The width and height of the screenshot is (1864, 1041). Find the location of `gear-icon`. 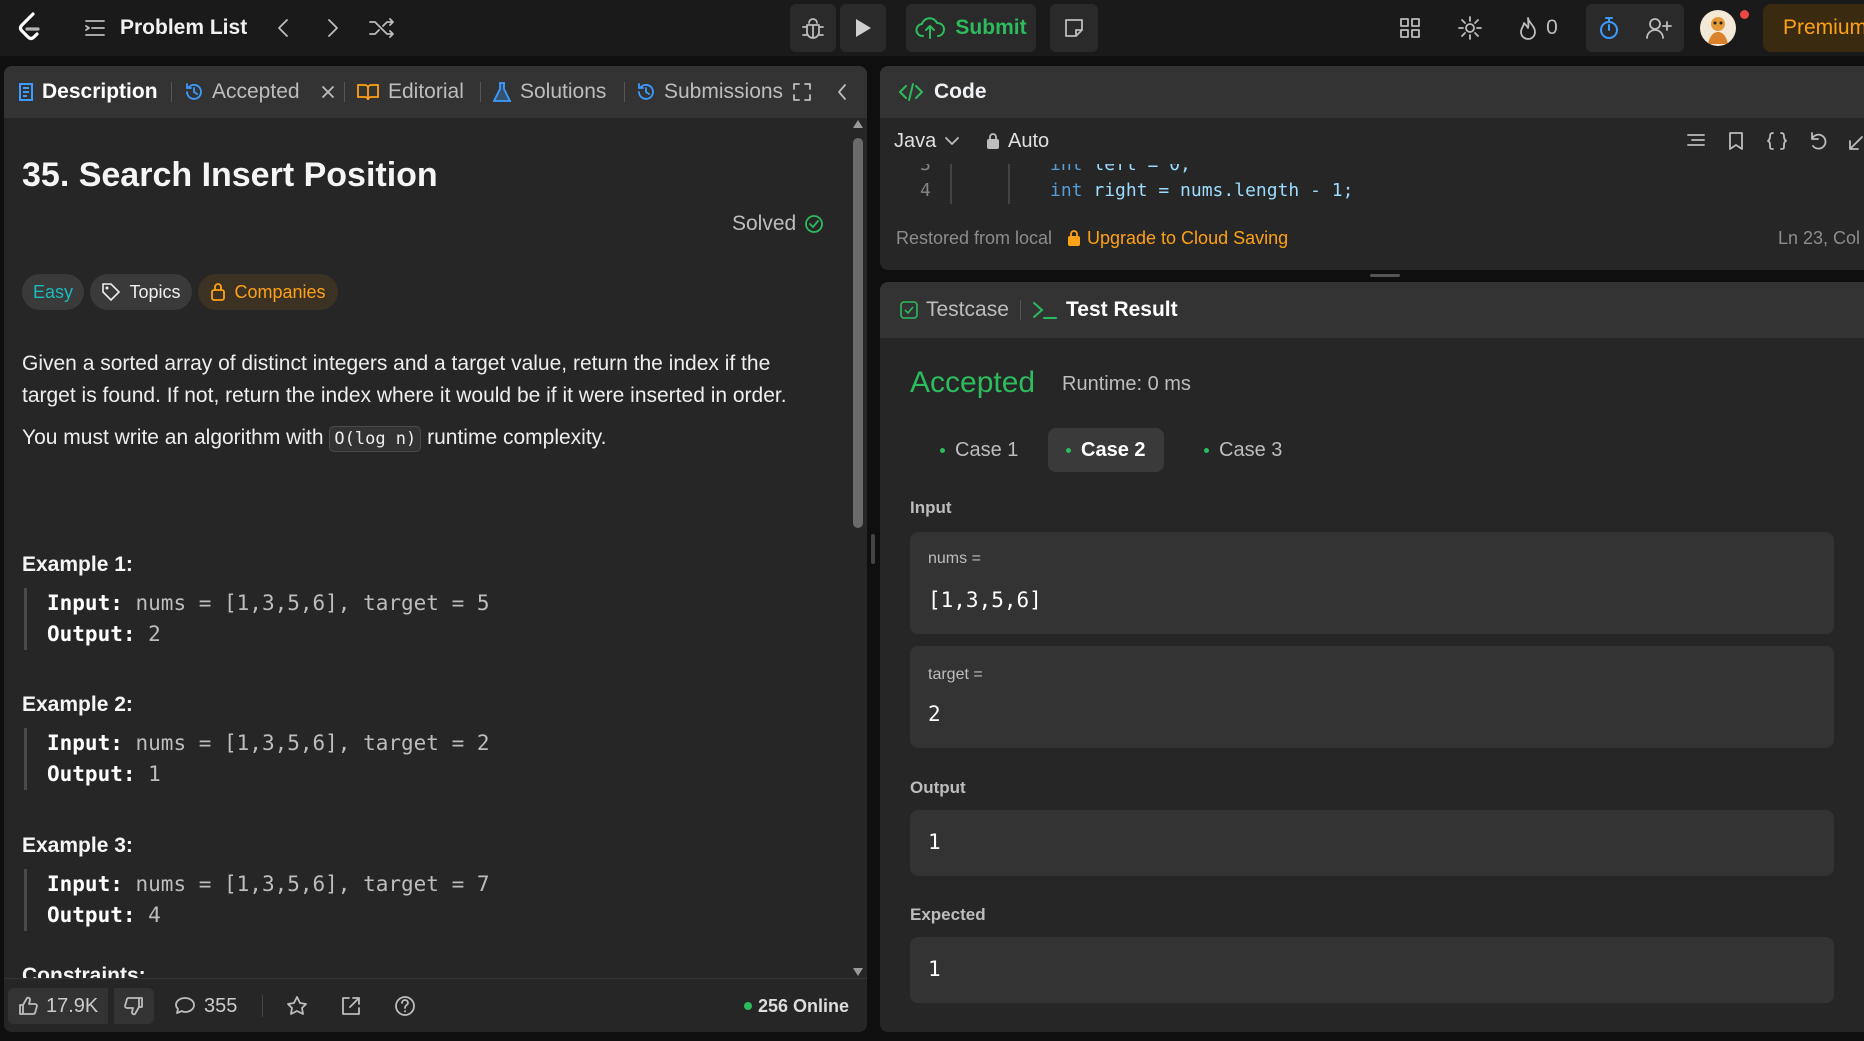

gear-icon is located at coordinates (1470, 28).